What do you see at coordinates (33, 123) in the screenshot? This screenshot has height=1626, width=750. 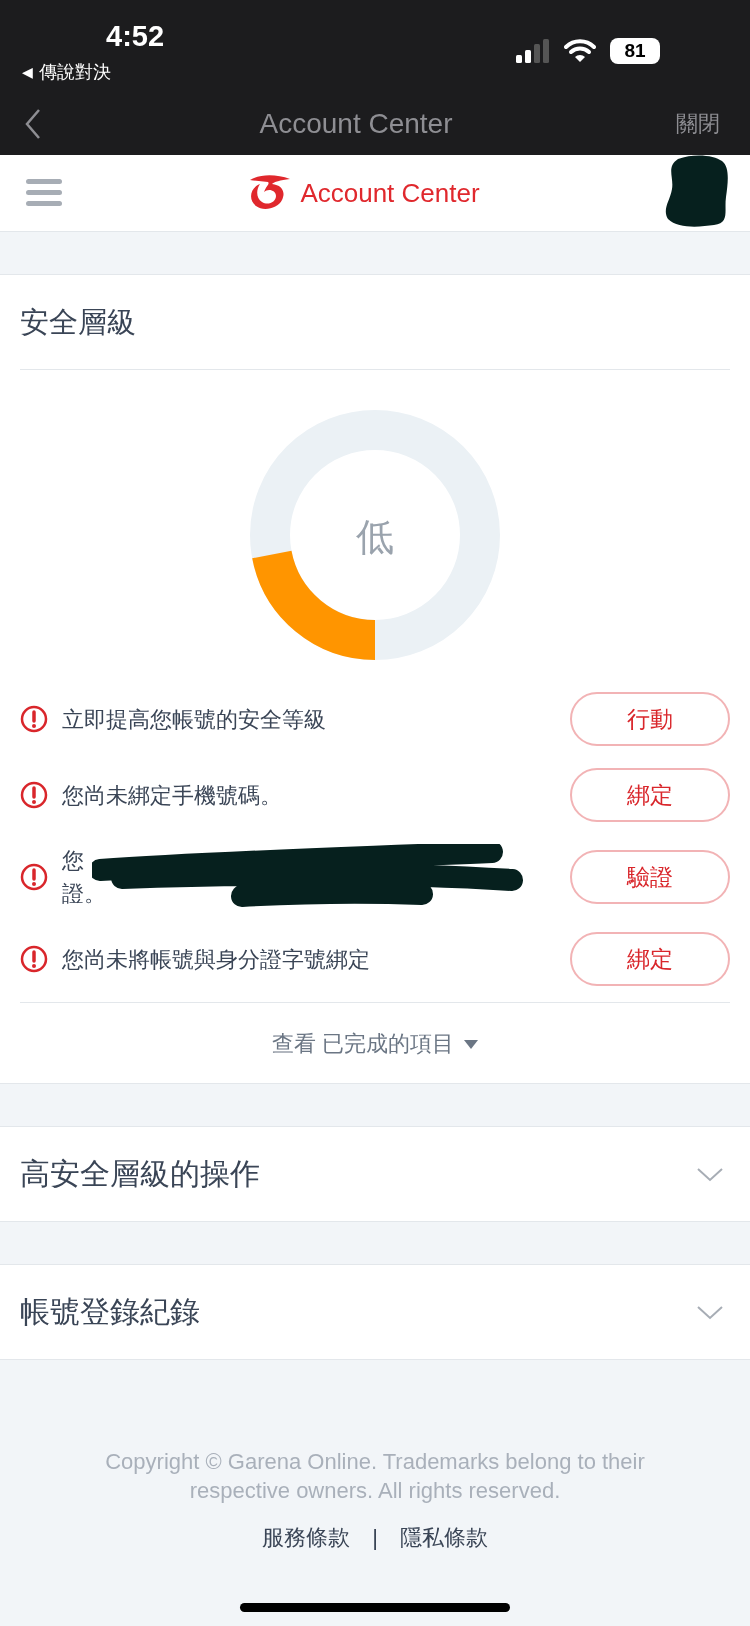 I see `back-chevron-icon` at bounding box center [33, 123].